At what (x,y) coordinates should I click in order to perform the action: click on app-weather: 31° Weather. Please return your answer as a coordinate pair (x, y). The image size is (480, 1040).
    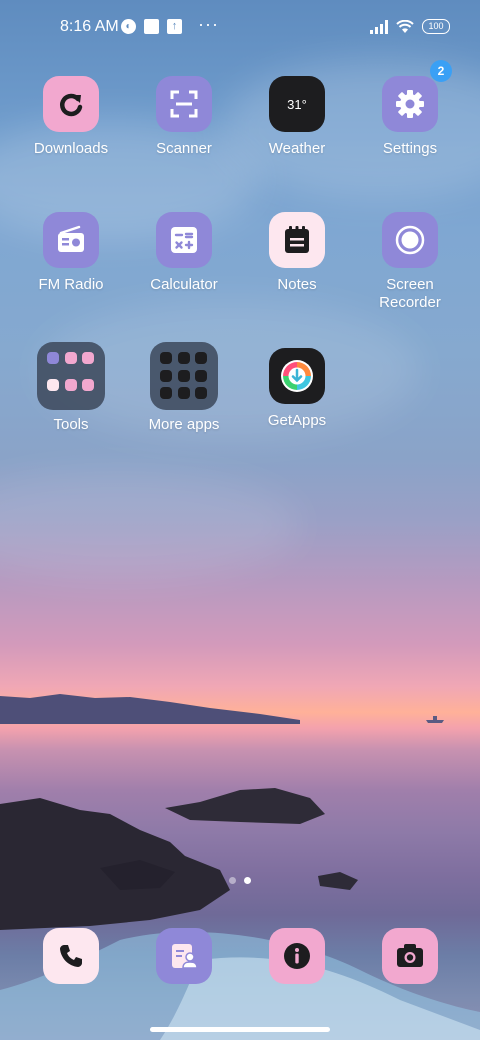
    Looking at the image, I should click on (297, 117).